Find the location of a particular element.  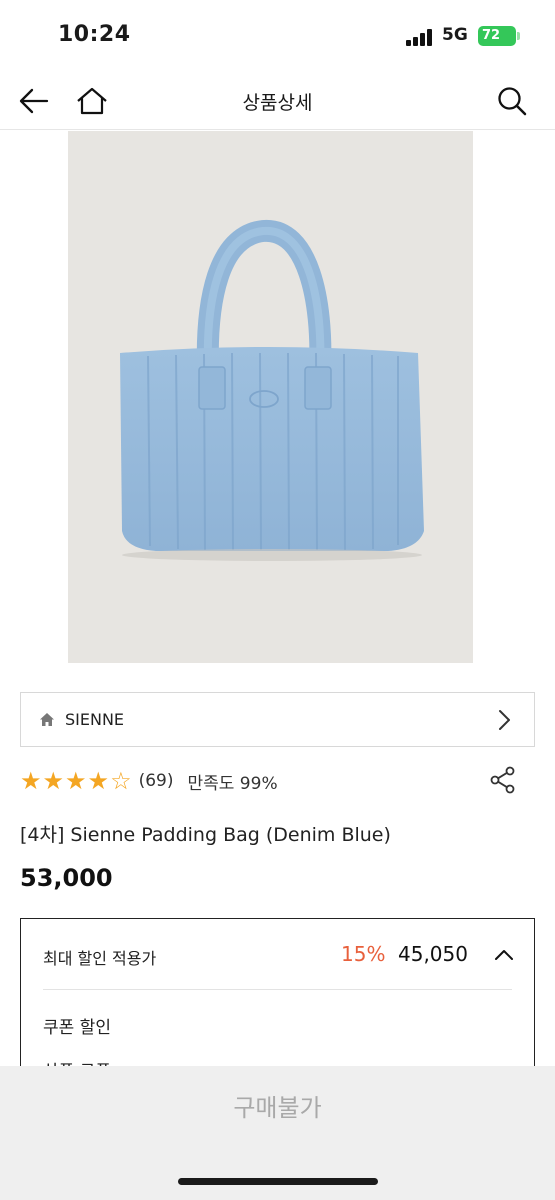

review-count: (69) is located at coordinates (156, 781).